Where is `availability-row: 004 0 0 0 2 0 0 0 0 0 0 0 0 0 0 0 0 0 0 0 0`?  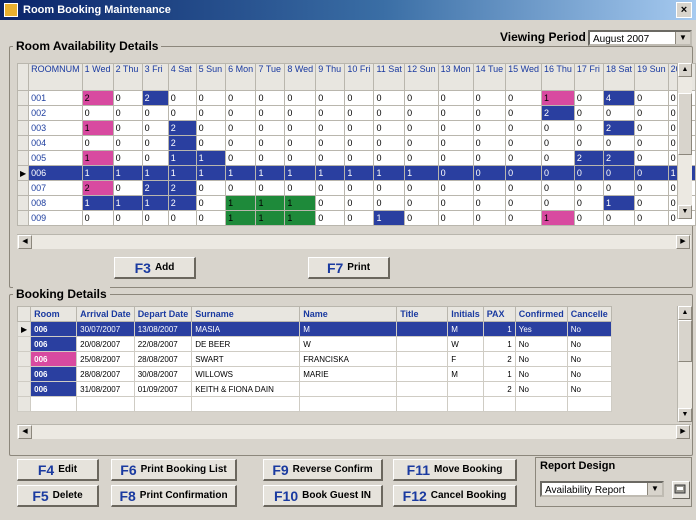
availability-row: 004 0 0 0 2 0 0 0 0 0 0 0 0 0 0 0 0 0 0 0 0 is located at coordinates (356, 143).